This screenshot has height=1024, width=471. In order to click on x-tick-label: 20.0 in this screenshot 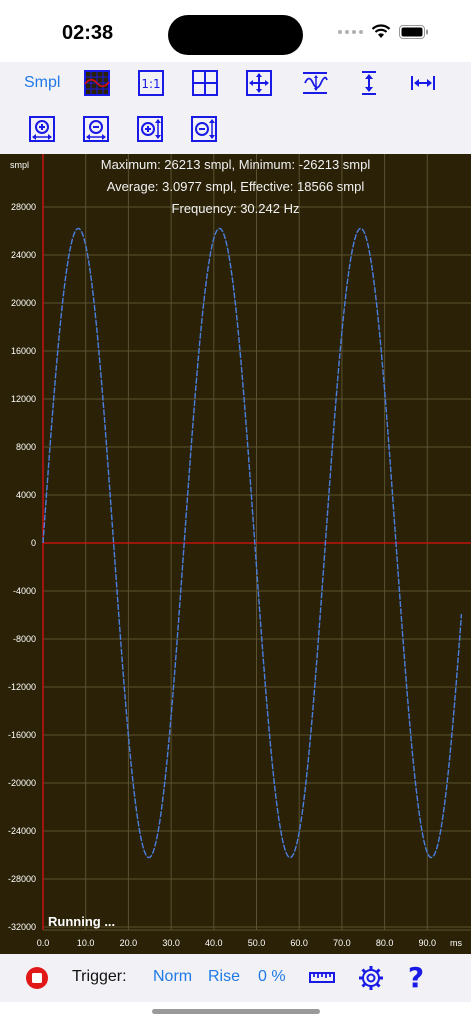, I will do `click(129, 943)`.